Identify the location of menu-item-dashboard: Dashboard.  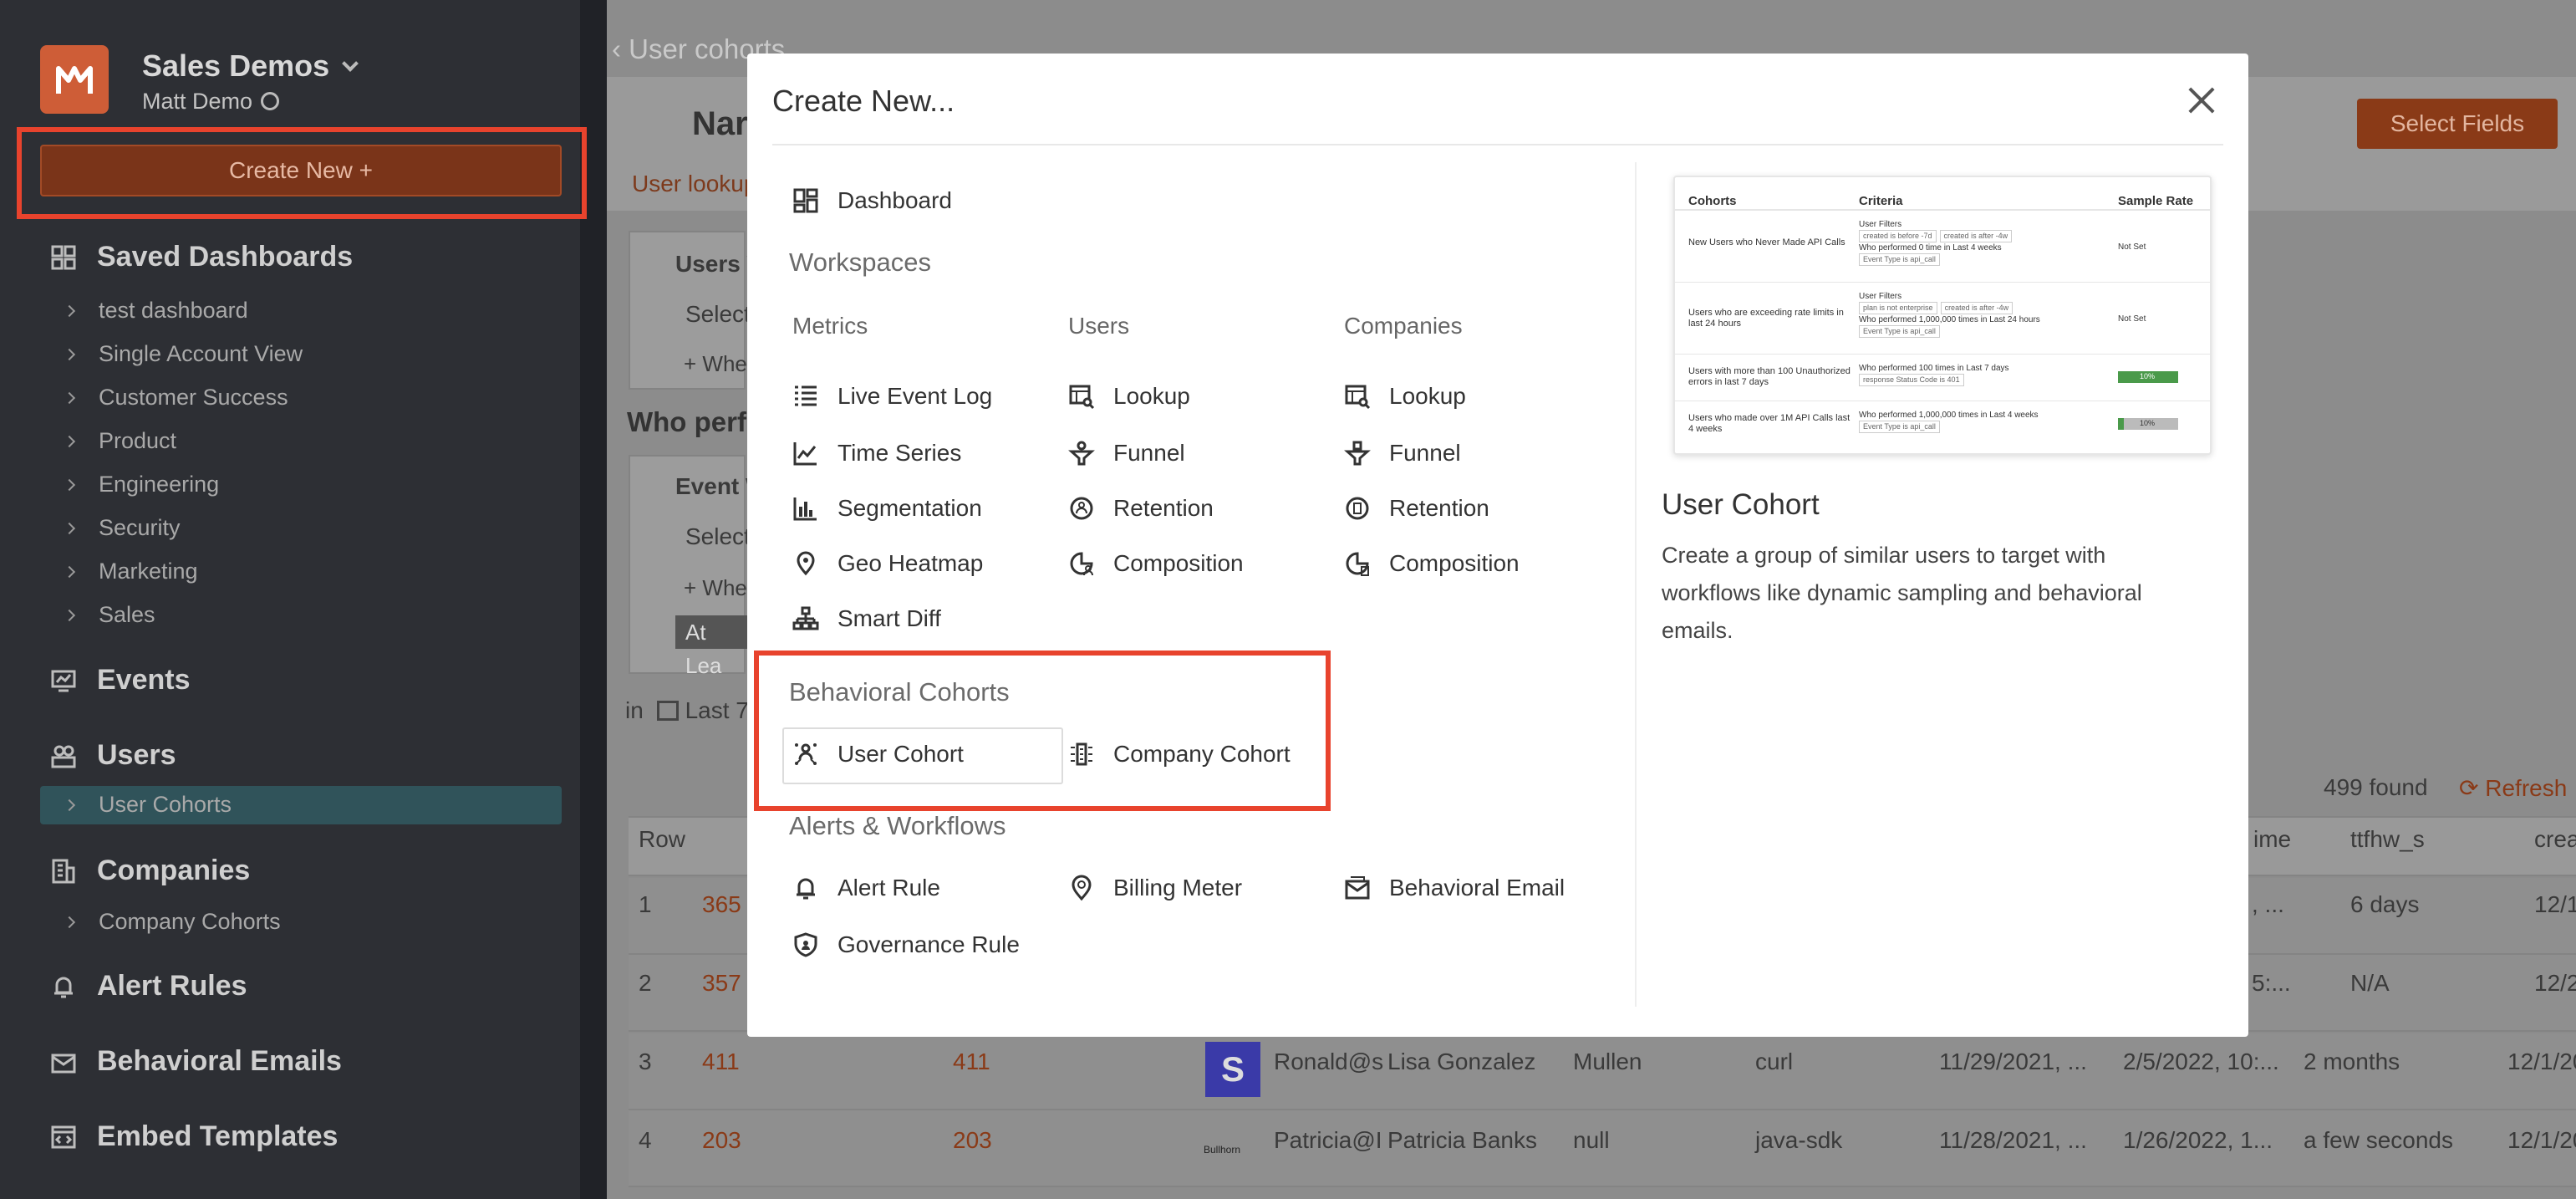
(872, 201).